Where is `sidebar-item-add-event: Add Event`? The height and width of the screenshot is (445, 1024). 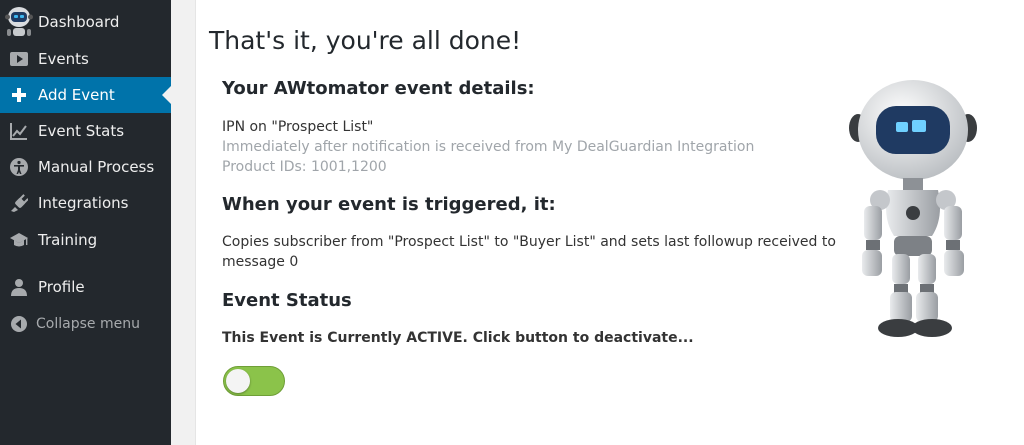
sidebar-item-add-event: Add Event is located at coordinates (85, 95).